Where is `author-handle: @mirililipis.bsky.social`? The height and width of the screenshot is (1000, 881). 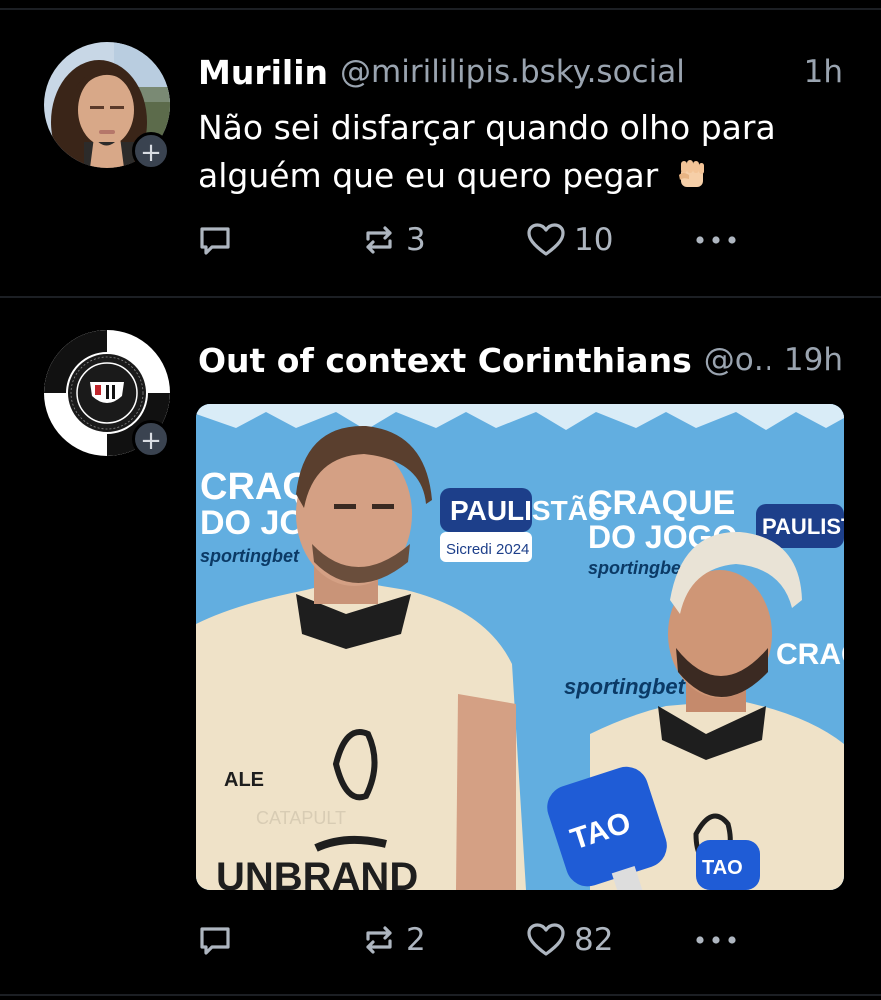
author-handle: @mirililipis.bsky.social is located at coordinates (565, 72).